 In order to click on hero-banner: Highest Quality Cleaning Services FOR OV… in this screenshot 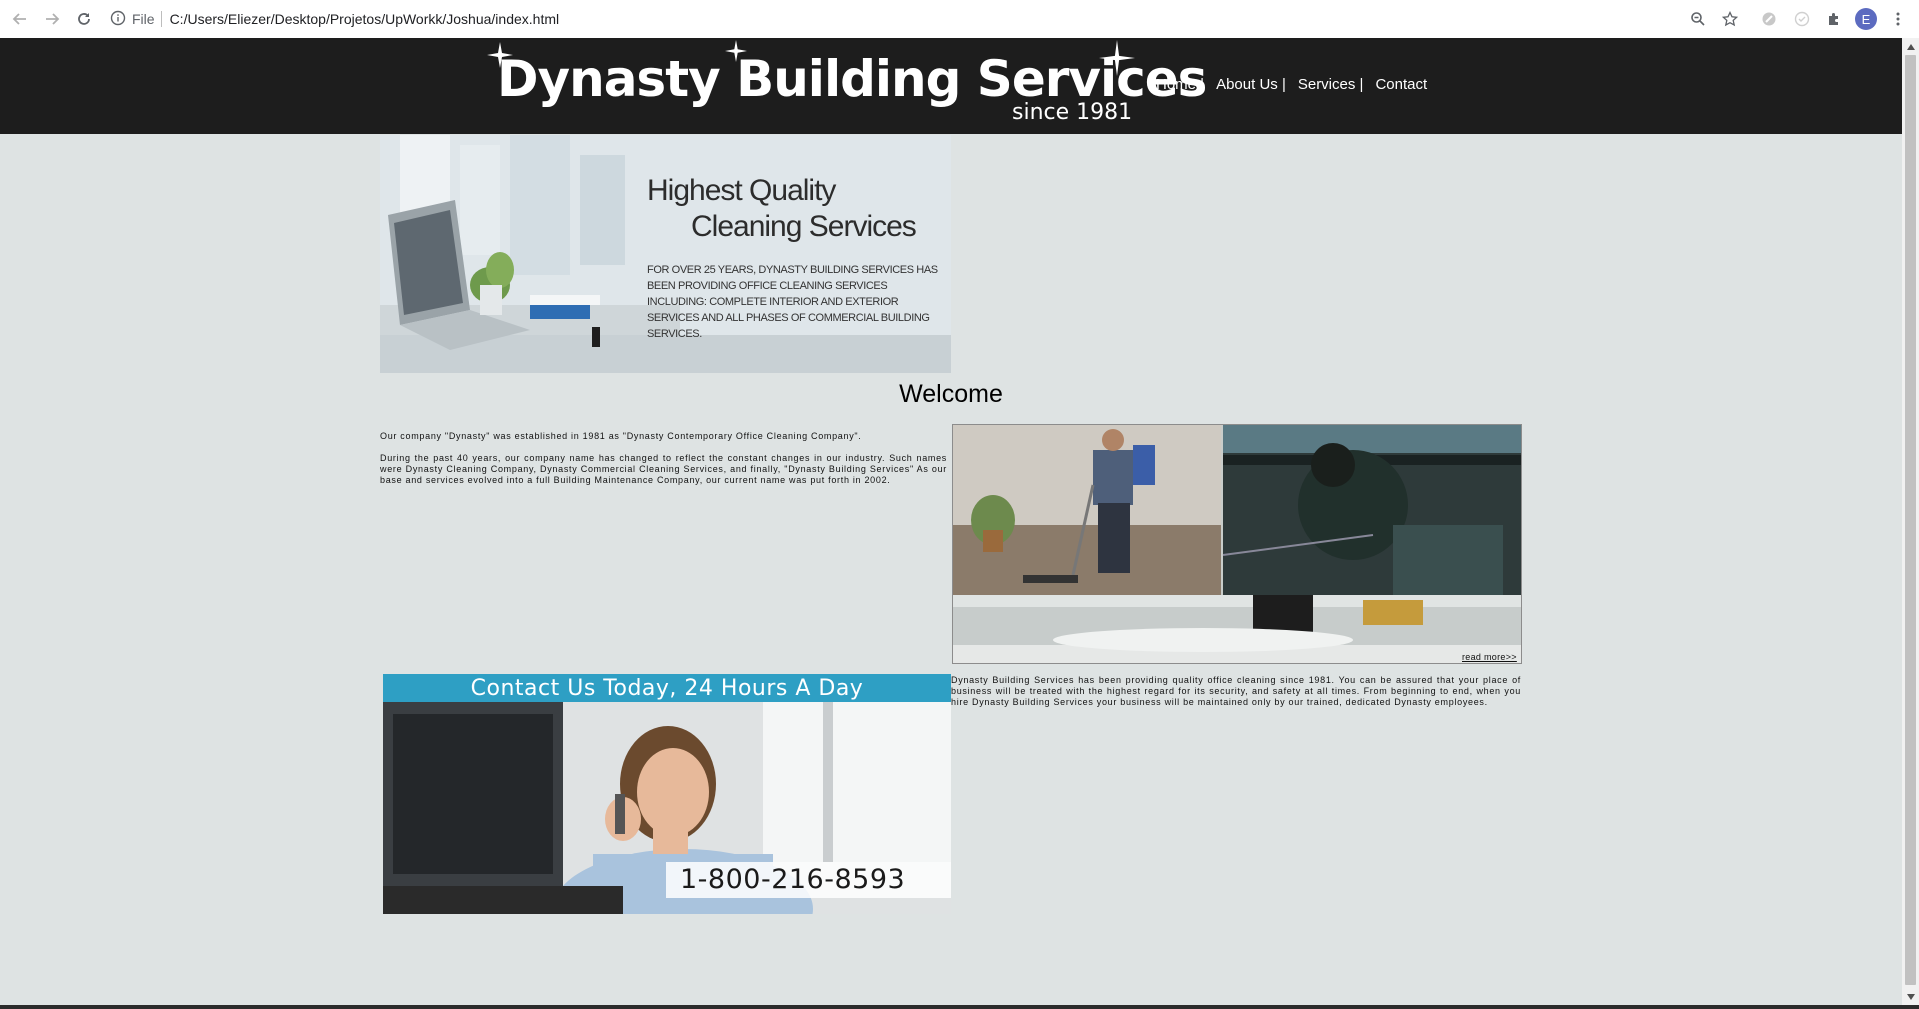, I will do `click(665, 254)`.